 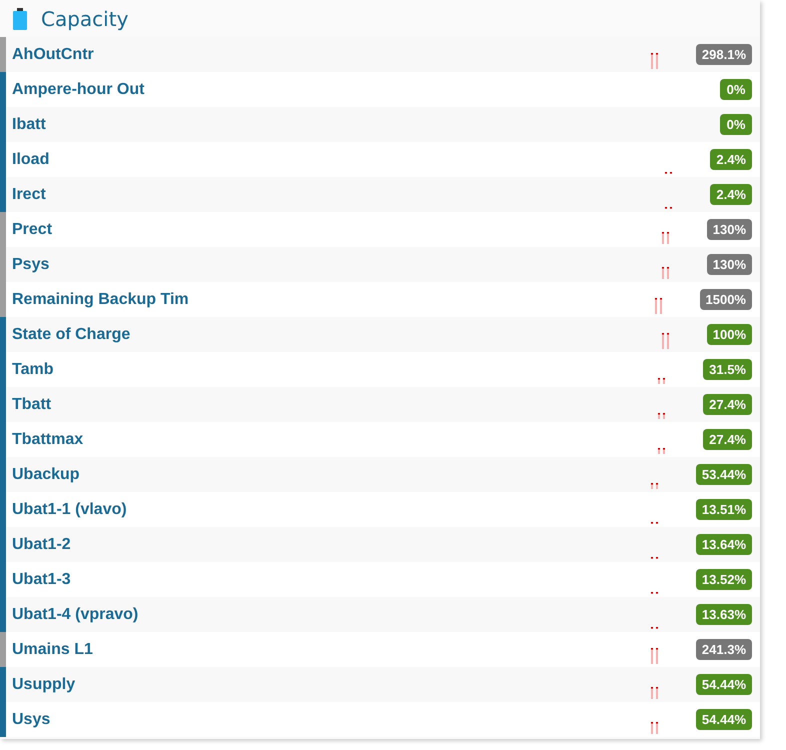 I want to click on percentage-badge: 13.51%, so click(x=724, y=509).